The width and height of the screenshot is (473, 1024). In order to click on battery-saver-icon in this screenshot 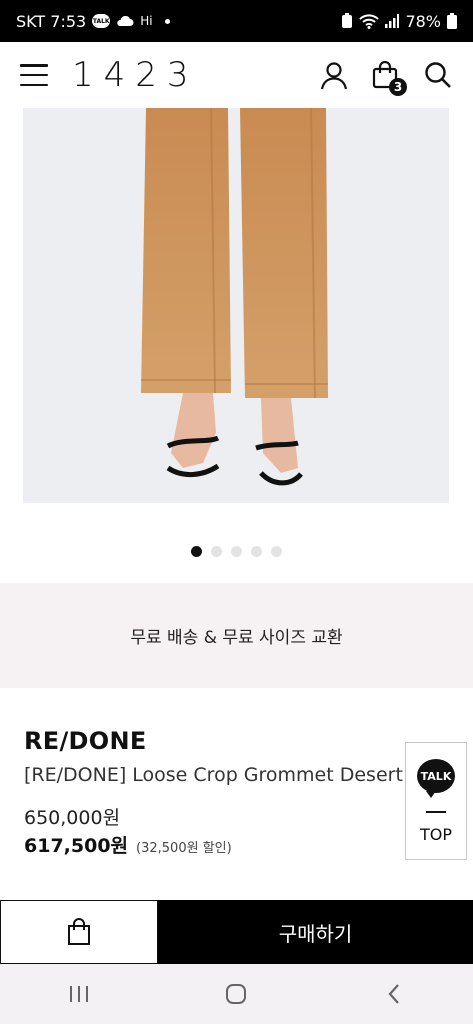, I will do `click(347, 20)`.